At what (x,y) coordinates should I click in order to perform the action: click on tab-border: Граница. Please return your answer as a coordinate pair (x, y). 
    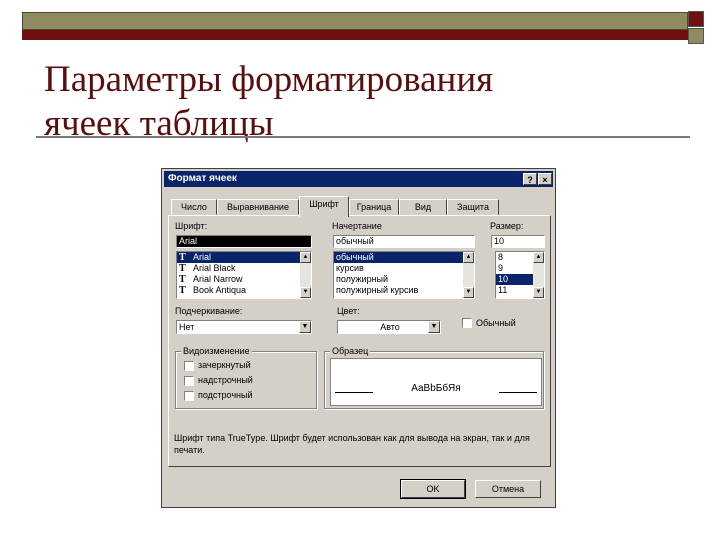
    Looking at the image, I should click on (374, 207).